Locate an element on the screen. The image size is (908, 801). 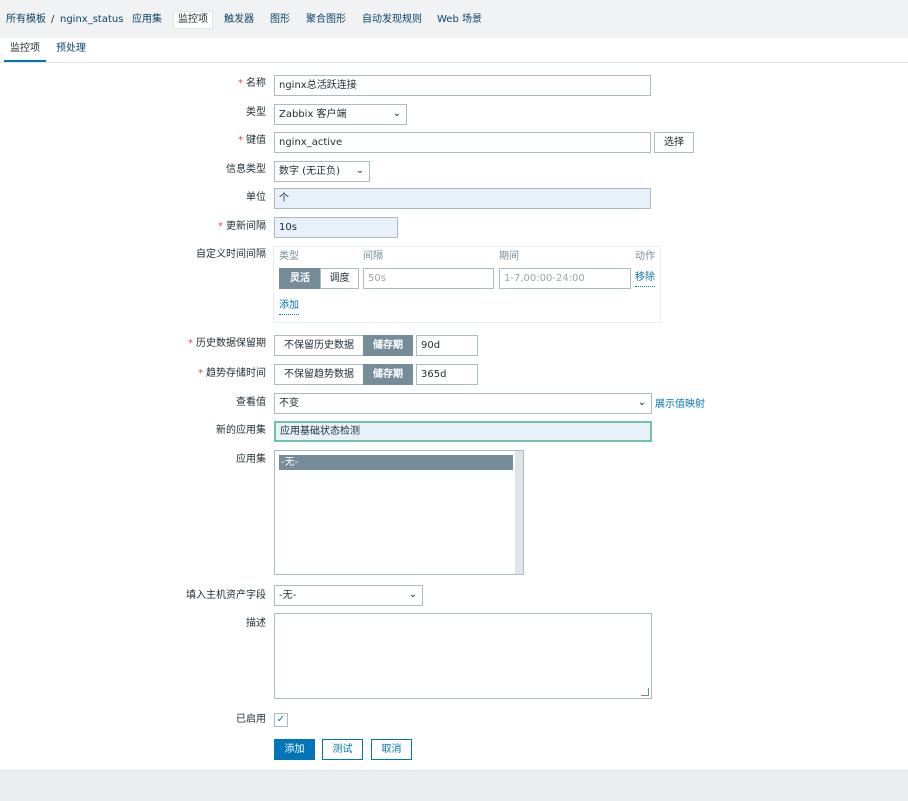
listbox-scrollbar is located at coordinates (519, 512).